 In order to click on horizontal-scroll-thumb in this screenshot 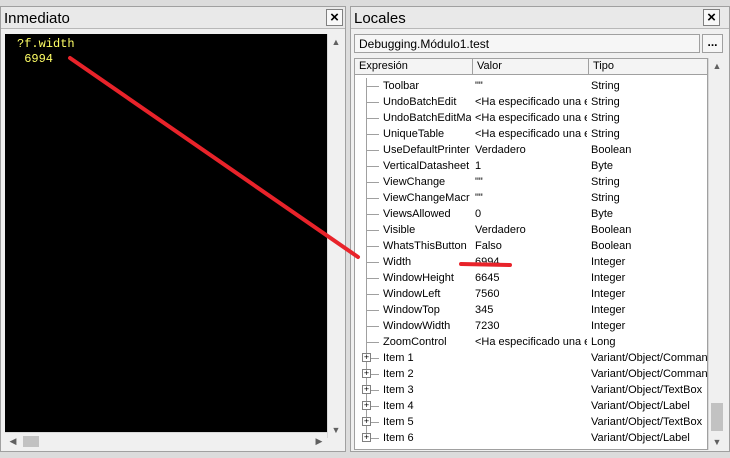, I will do `click(31, 441)`.